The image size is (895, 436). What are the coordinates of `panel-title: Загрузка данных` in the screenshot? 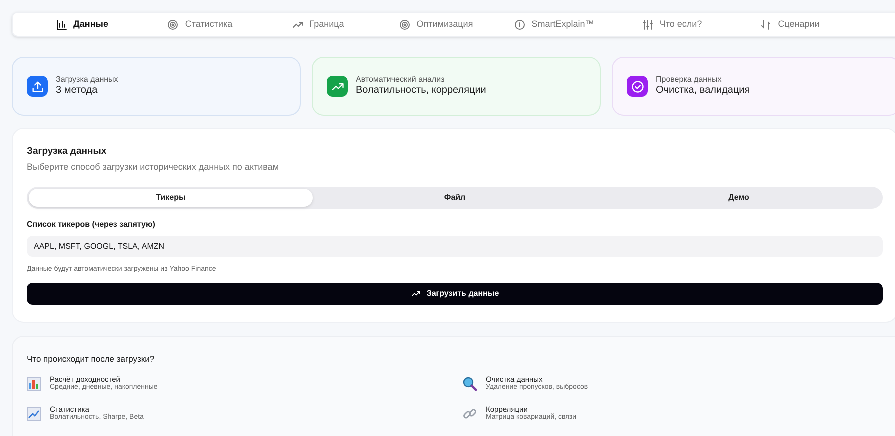 It's located at (67, 152).